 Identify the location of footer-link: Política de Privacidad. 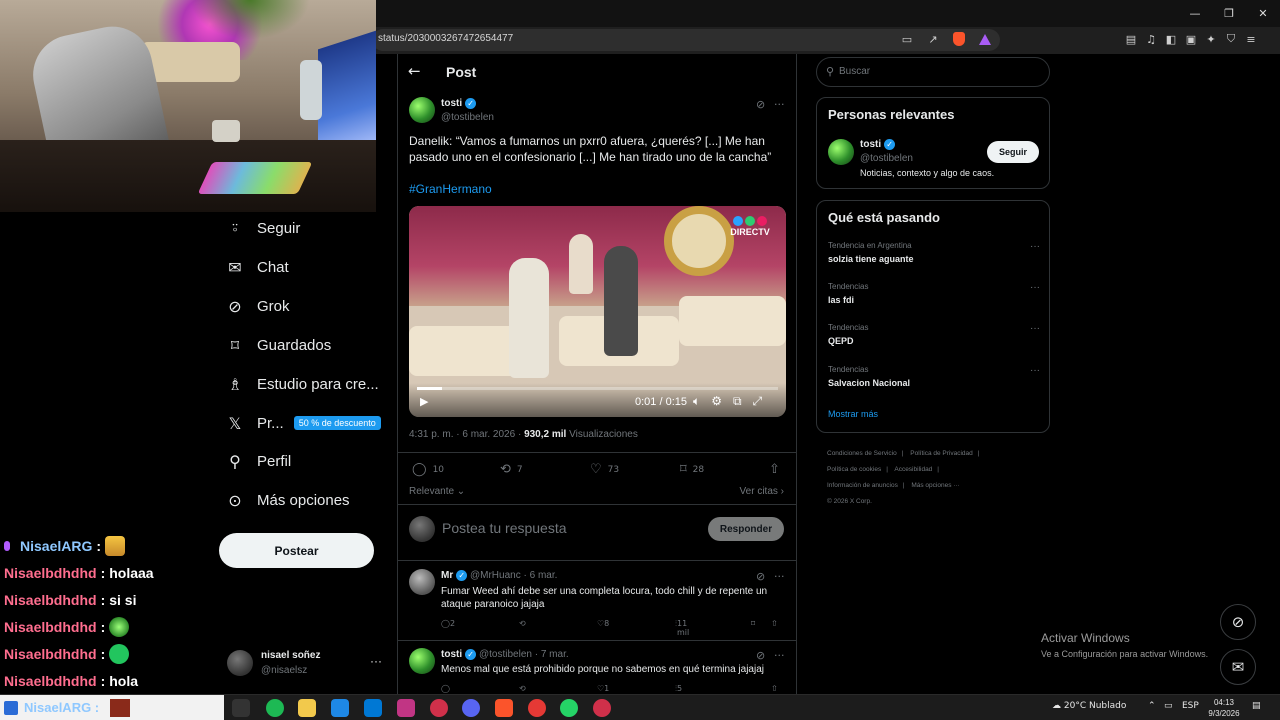
(941, 453).